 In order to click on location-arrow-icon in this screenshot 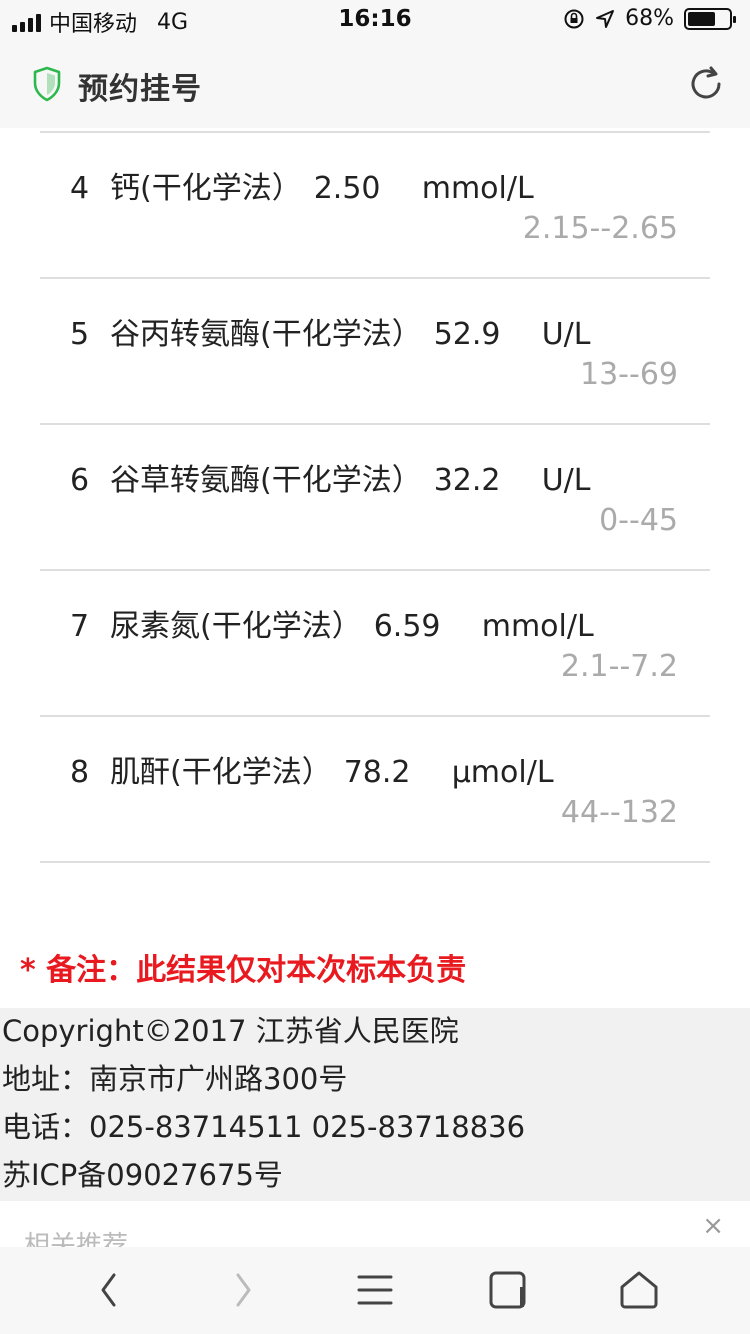, I will do `click(605, 18)`.